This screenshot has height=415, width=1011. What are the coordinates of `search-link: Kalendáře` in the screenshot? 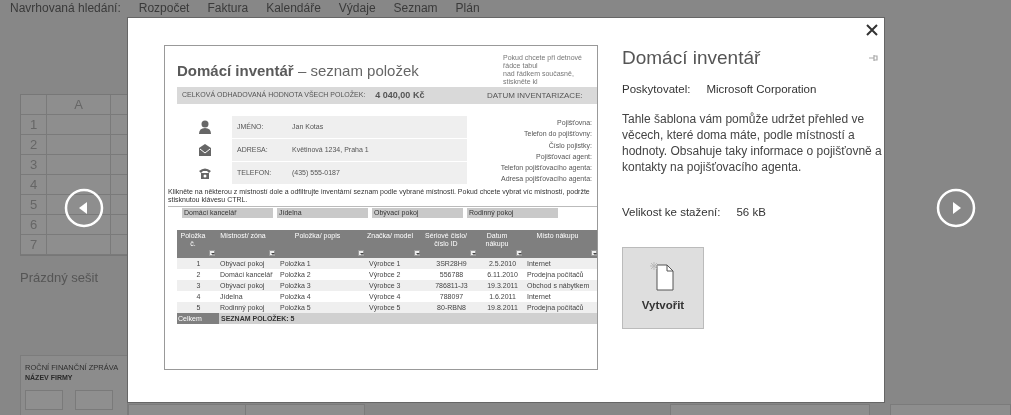 It's located at (293, 8).